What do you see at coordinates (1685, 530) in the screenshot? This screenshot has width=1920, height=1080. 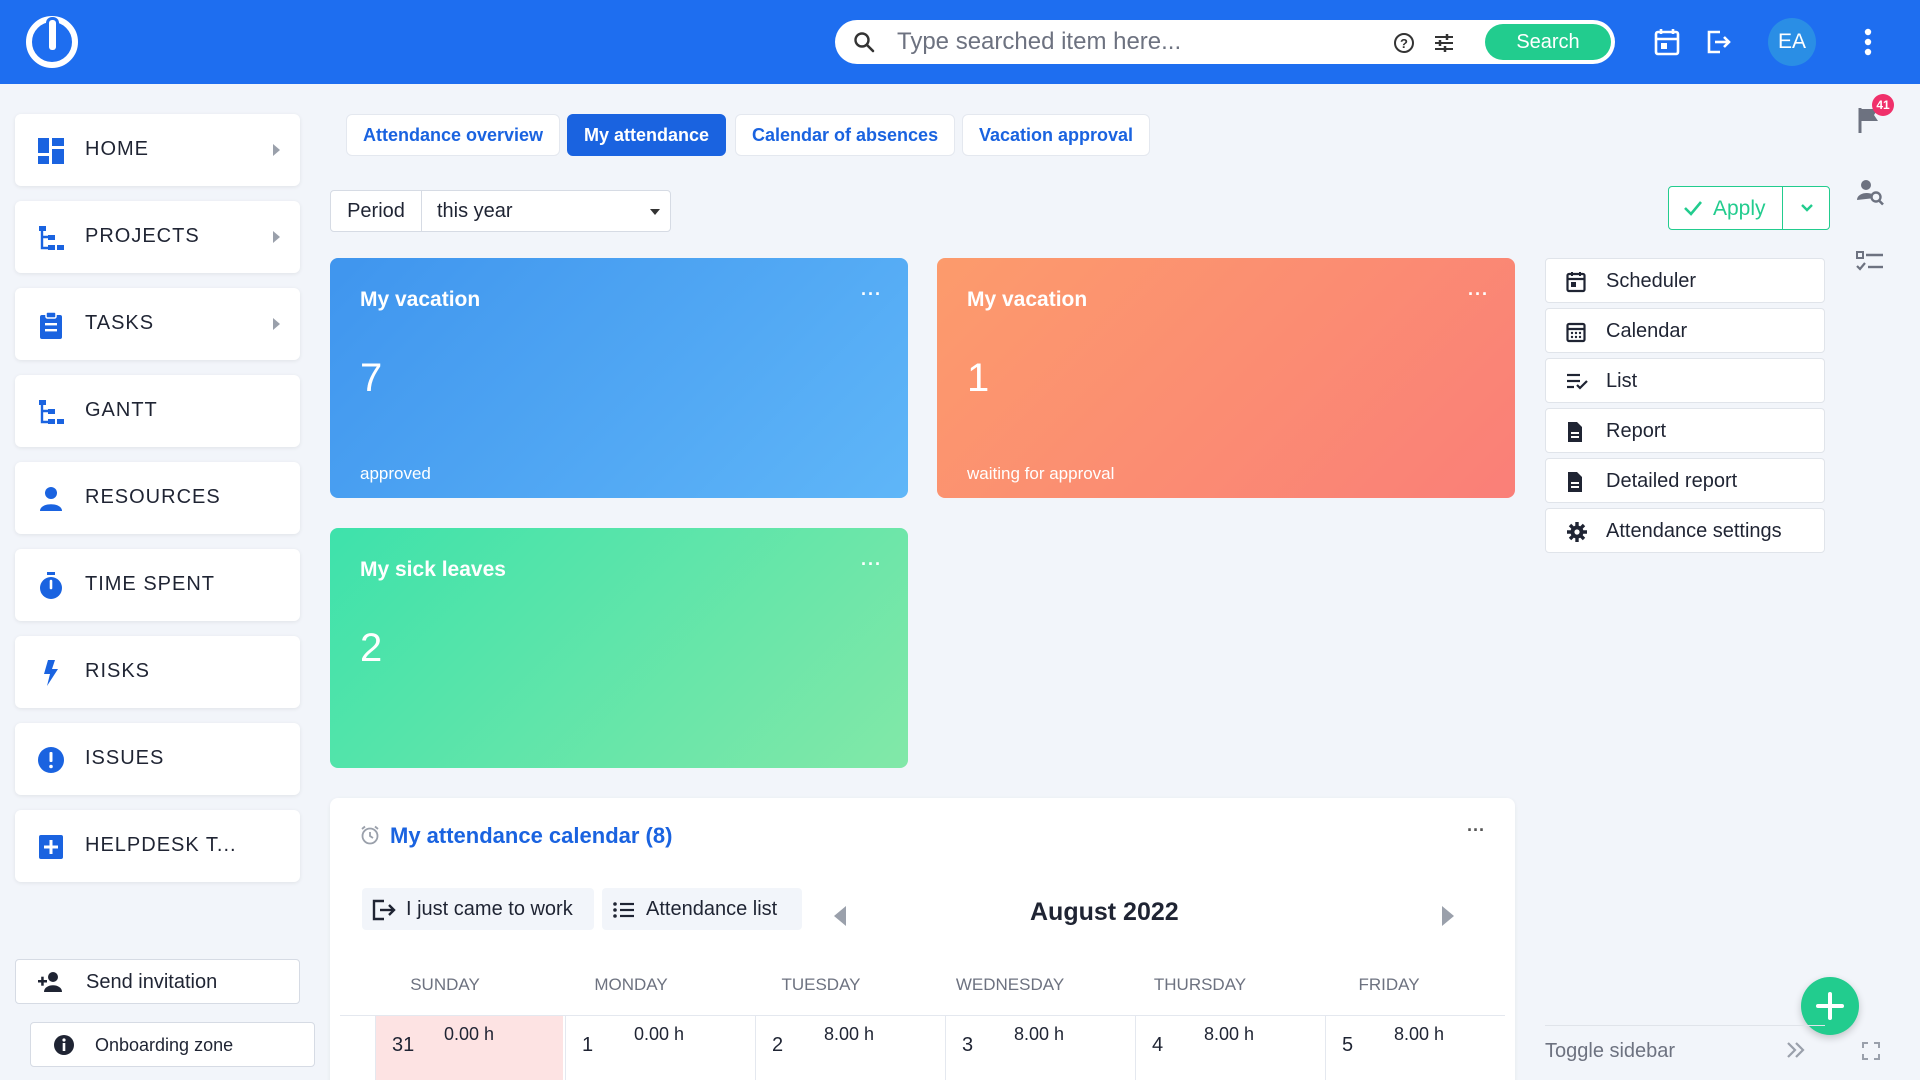 I see `attendance-settings-link: Attendance settings` at bounding box center [1685, 530].